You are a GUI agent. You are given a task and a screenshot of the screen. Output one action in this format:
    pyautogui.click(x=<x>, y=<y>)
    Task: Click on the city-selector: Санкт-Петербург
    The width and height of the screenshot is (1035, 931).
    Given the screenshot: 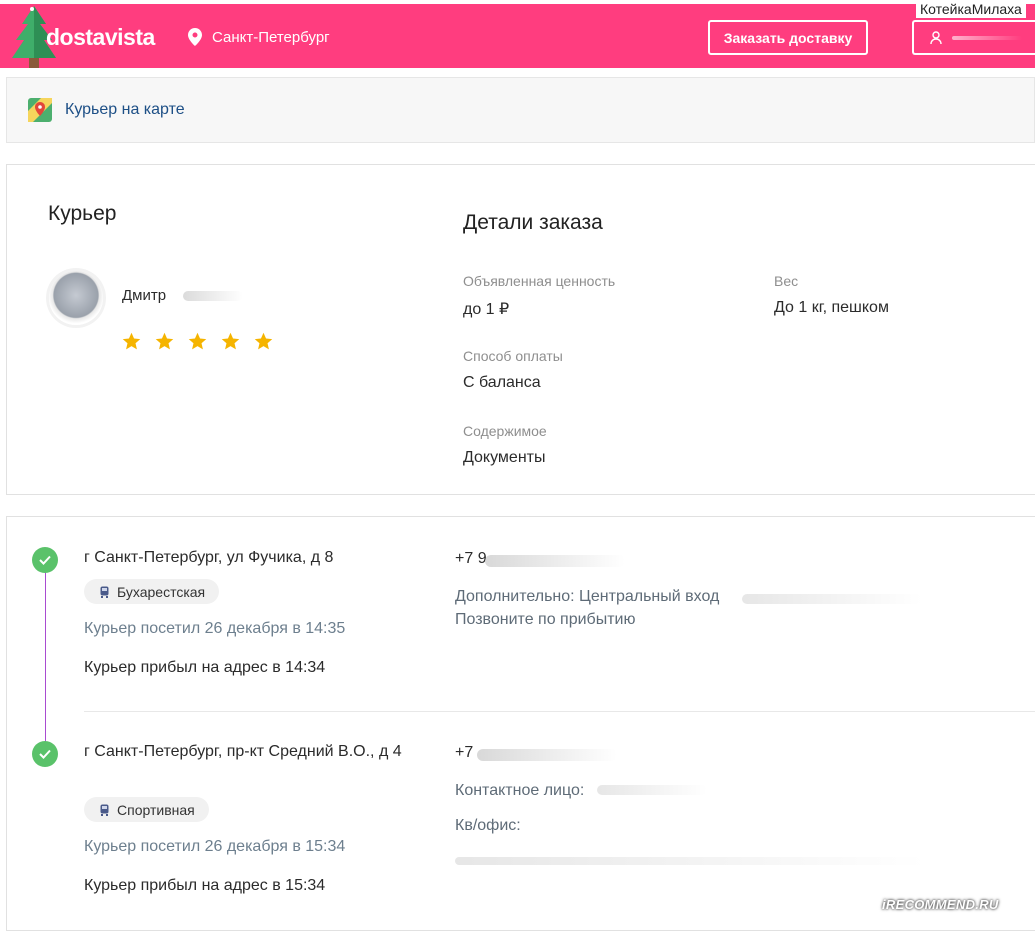 What is the action you would take?
    pyautogui.click(x=259, y=37)
    